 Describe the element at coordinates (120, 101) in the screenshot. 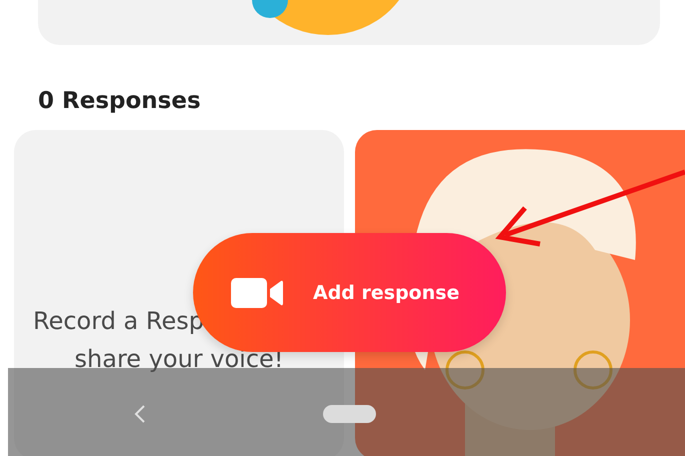

I see `responses-heading: 0 Responses` at that location.